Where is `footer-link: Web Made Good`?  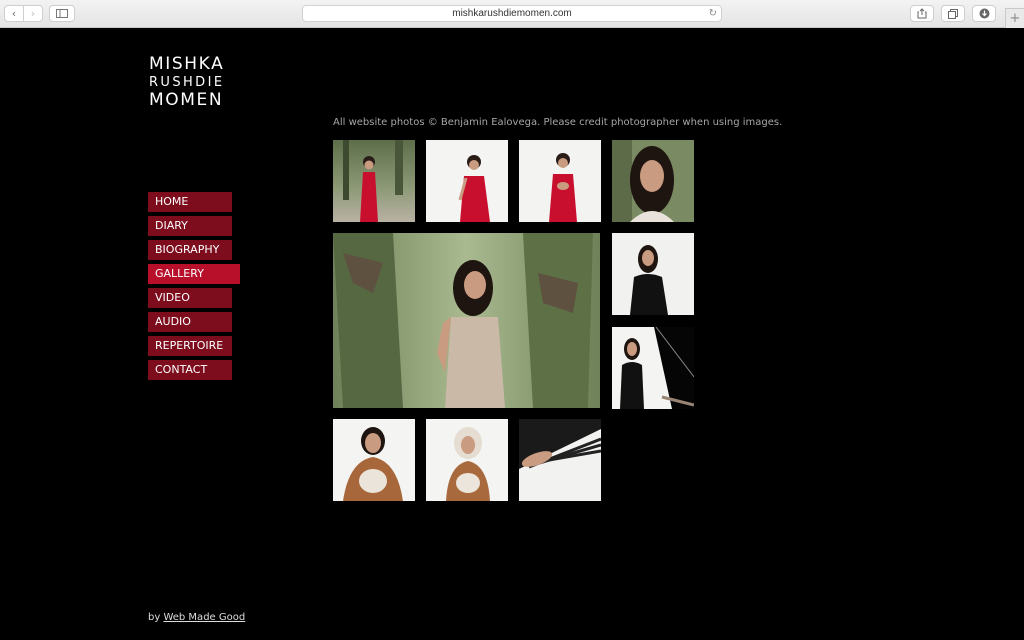 footer-link: Web Made Good is located at coordinates (204, 617).